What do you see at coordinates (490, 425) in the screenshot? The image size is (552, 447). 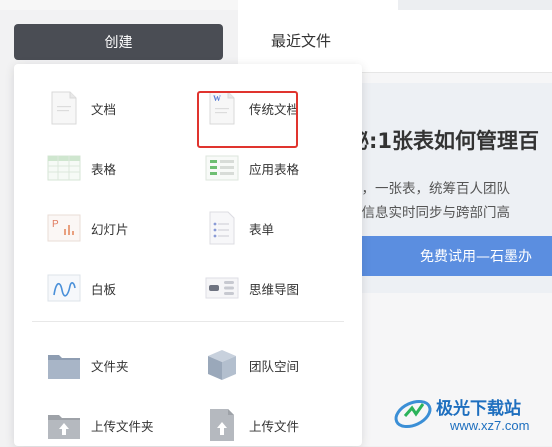 I see `watermark-url: www.xz7.com` at bounding box center [490, 425].